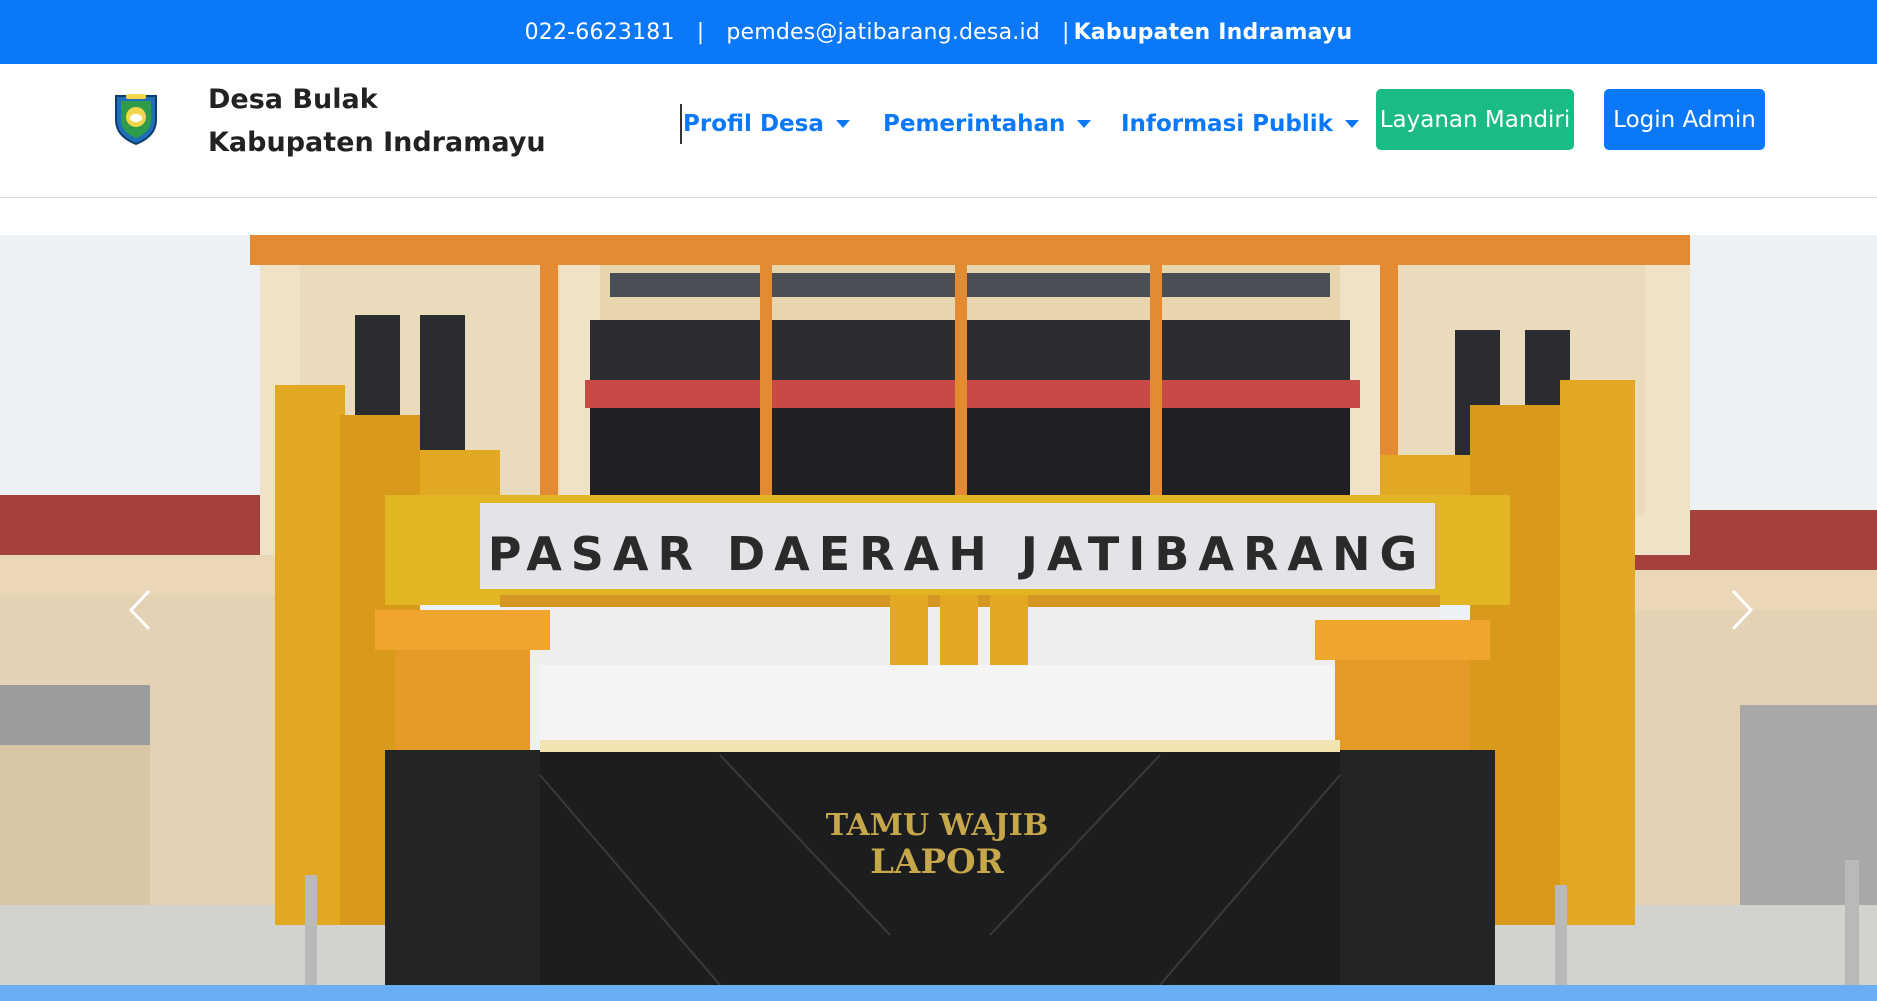 The width and height of the screenshot is (1877, 1001). I want to click on carousel-next-button, so click(1742, 610).